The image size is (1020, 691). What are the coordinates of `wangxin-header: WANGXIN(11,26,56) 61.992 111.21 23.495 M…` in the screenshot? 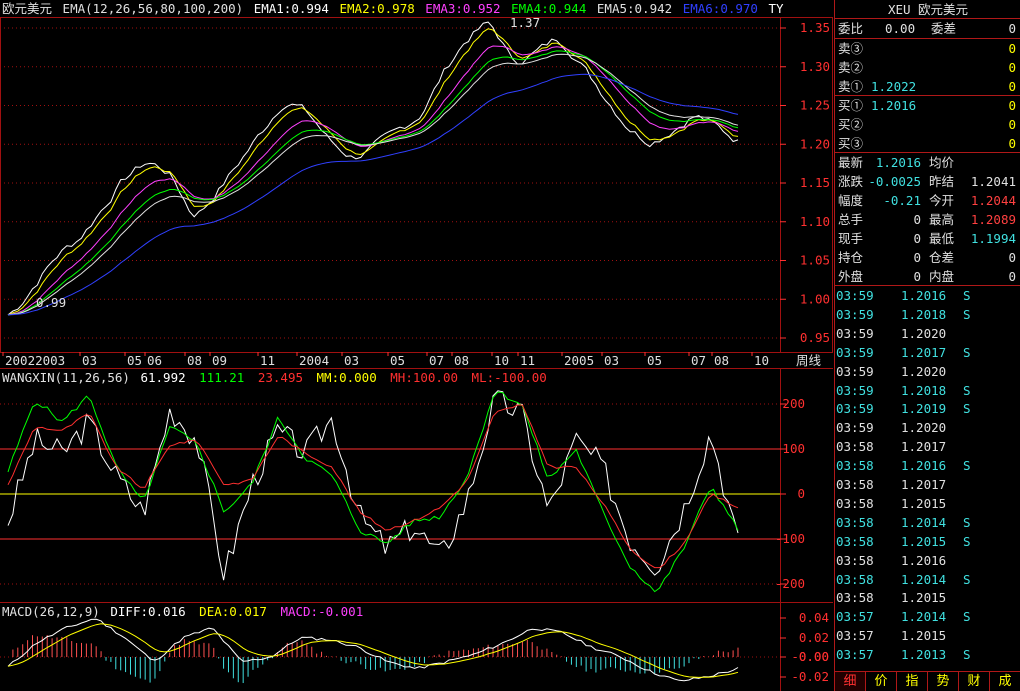 It's located at (277, 378).